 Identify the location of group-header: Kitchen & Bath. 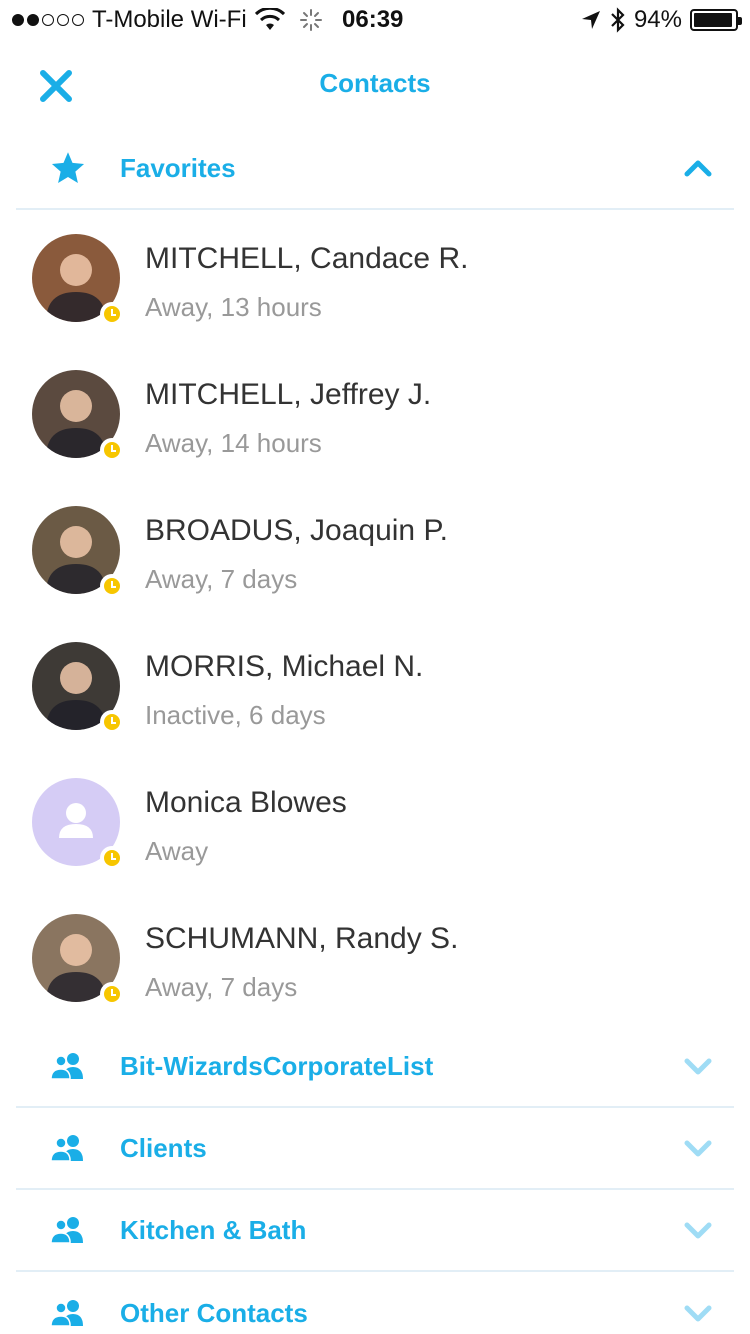
(375, 1231).